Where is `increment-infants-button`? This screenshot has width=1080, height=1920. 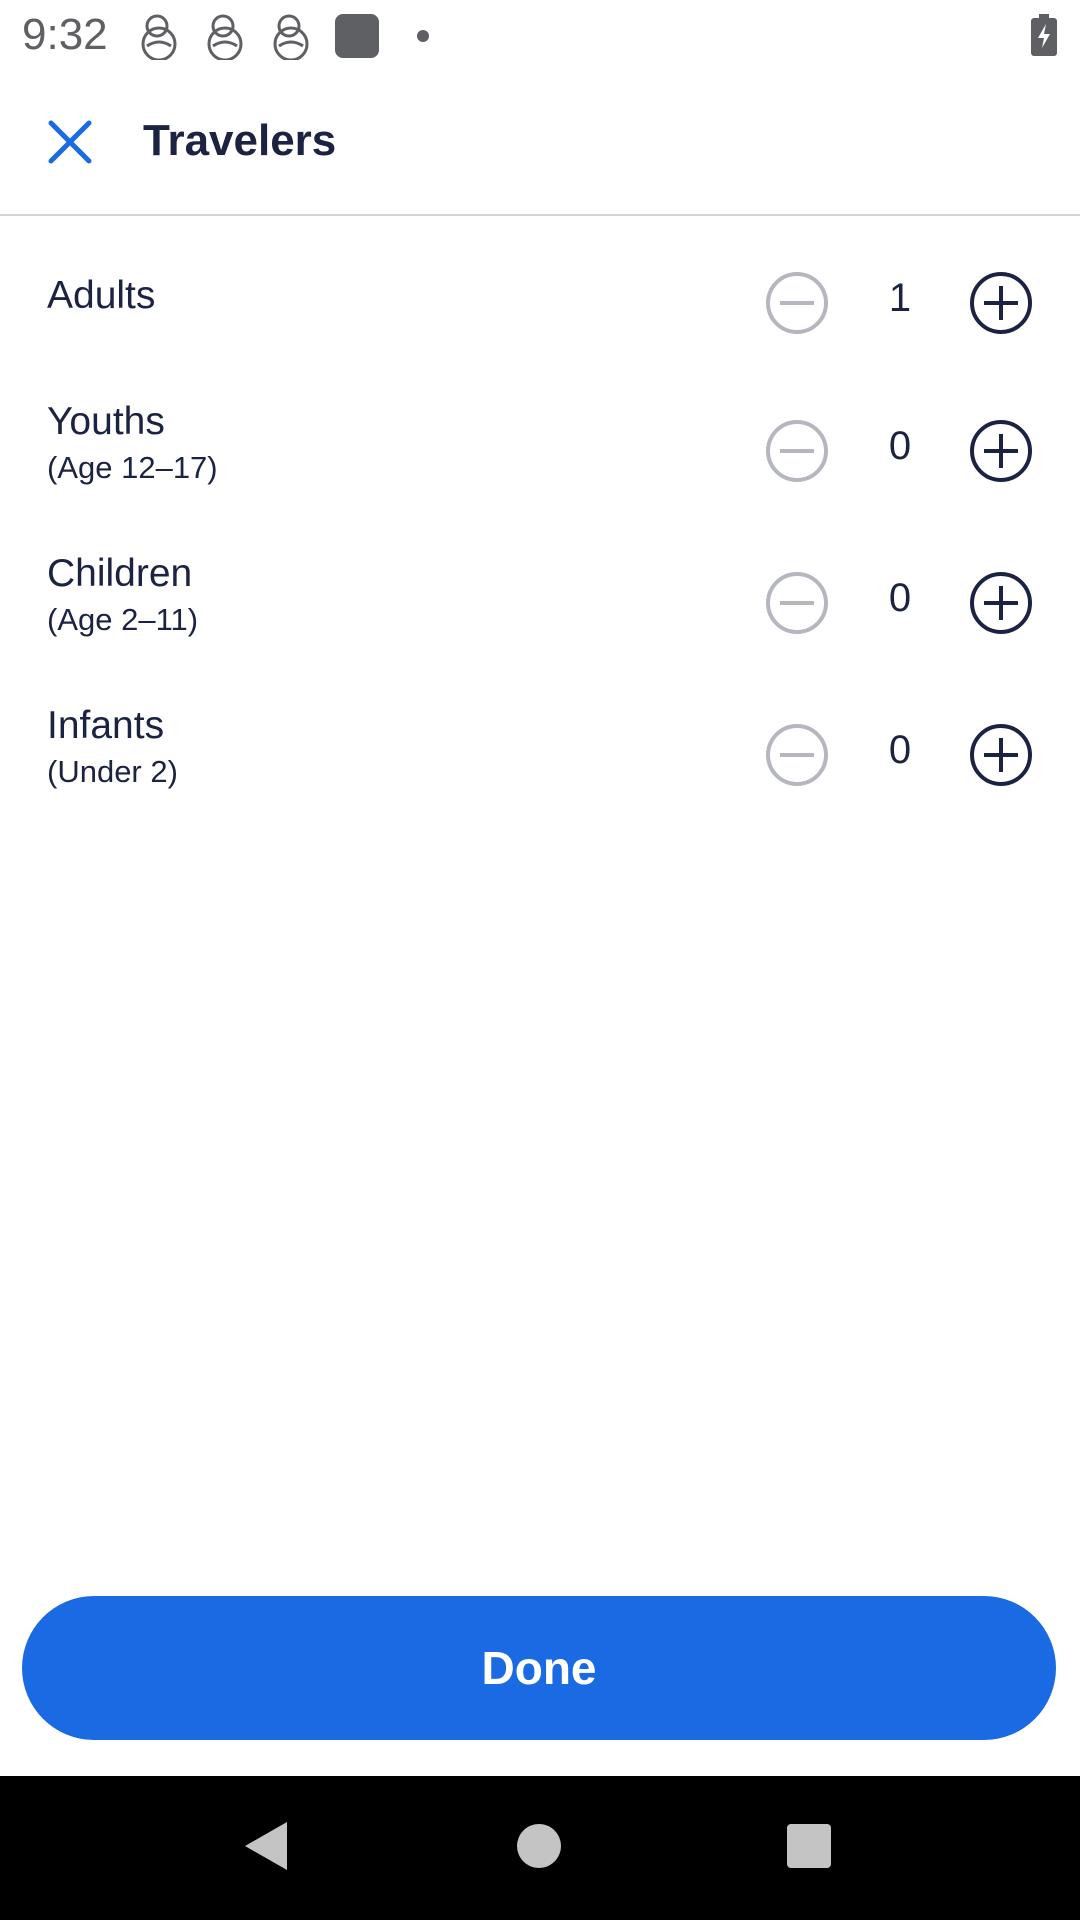
increment-infants-button is located at coordinates (1001, 755).